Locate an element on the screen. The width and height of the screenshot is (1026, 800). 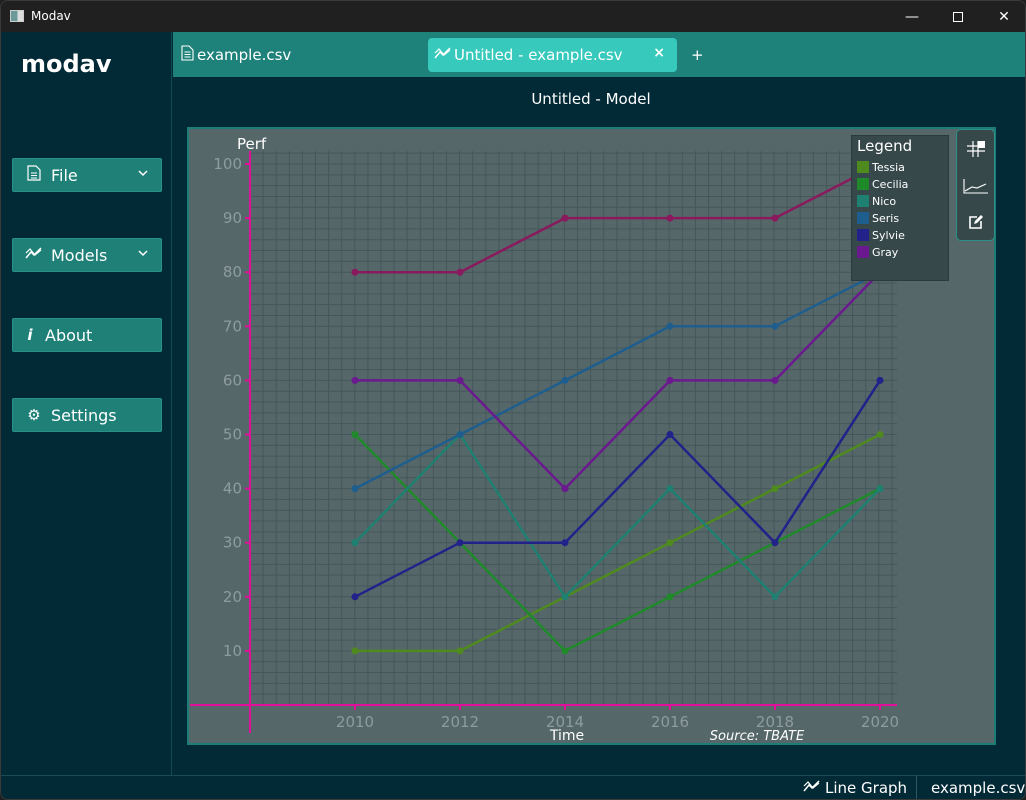
chart-legend: Legend Tessia Cecilia Nico Seris Sylvie Gray is located at coordinates (900, 208).